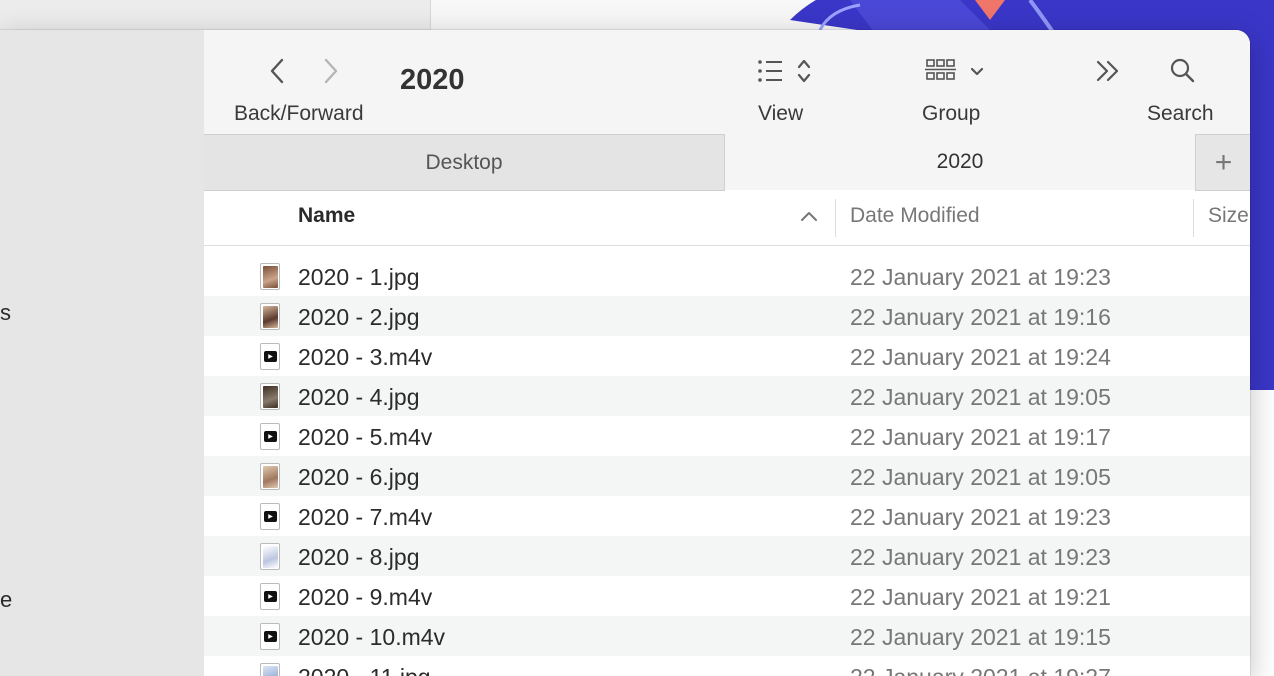  Describe the element at coordinates (980, 597) in the screenshot. I see `file-date-modified: 22 January 2021 at 19:21` at that location.